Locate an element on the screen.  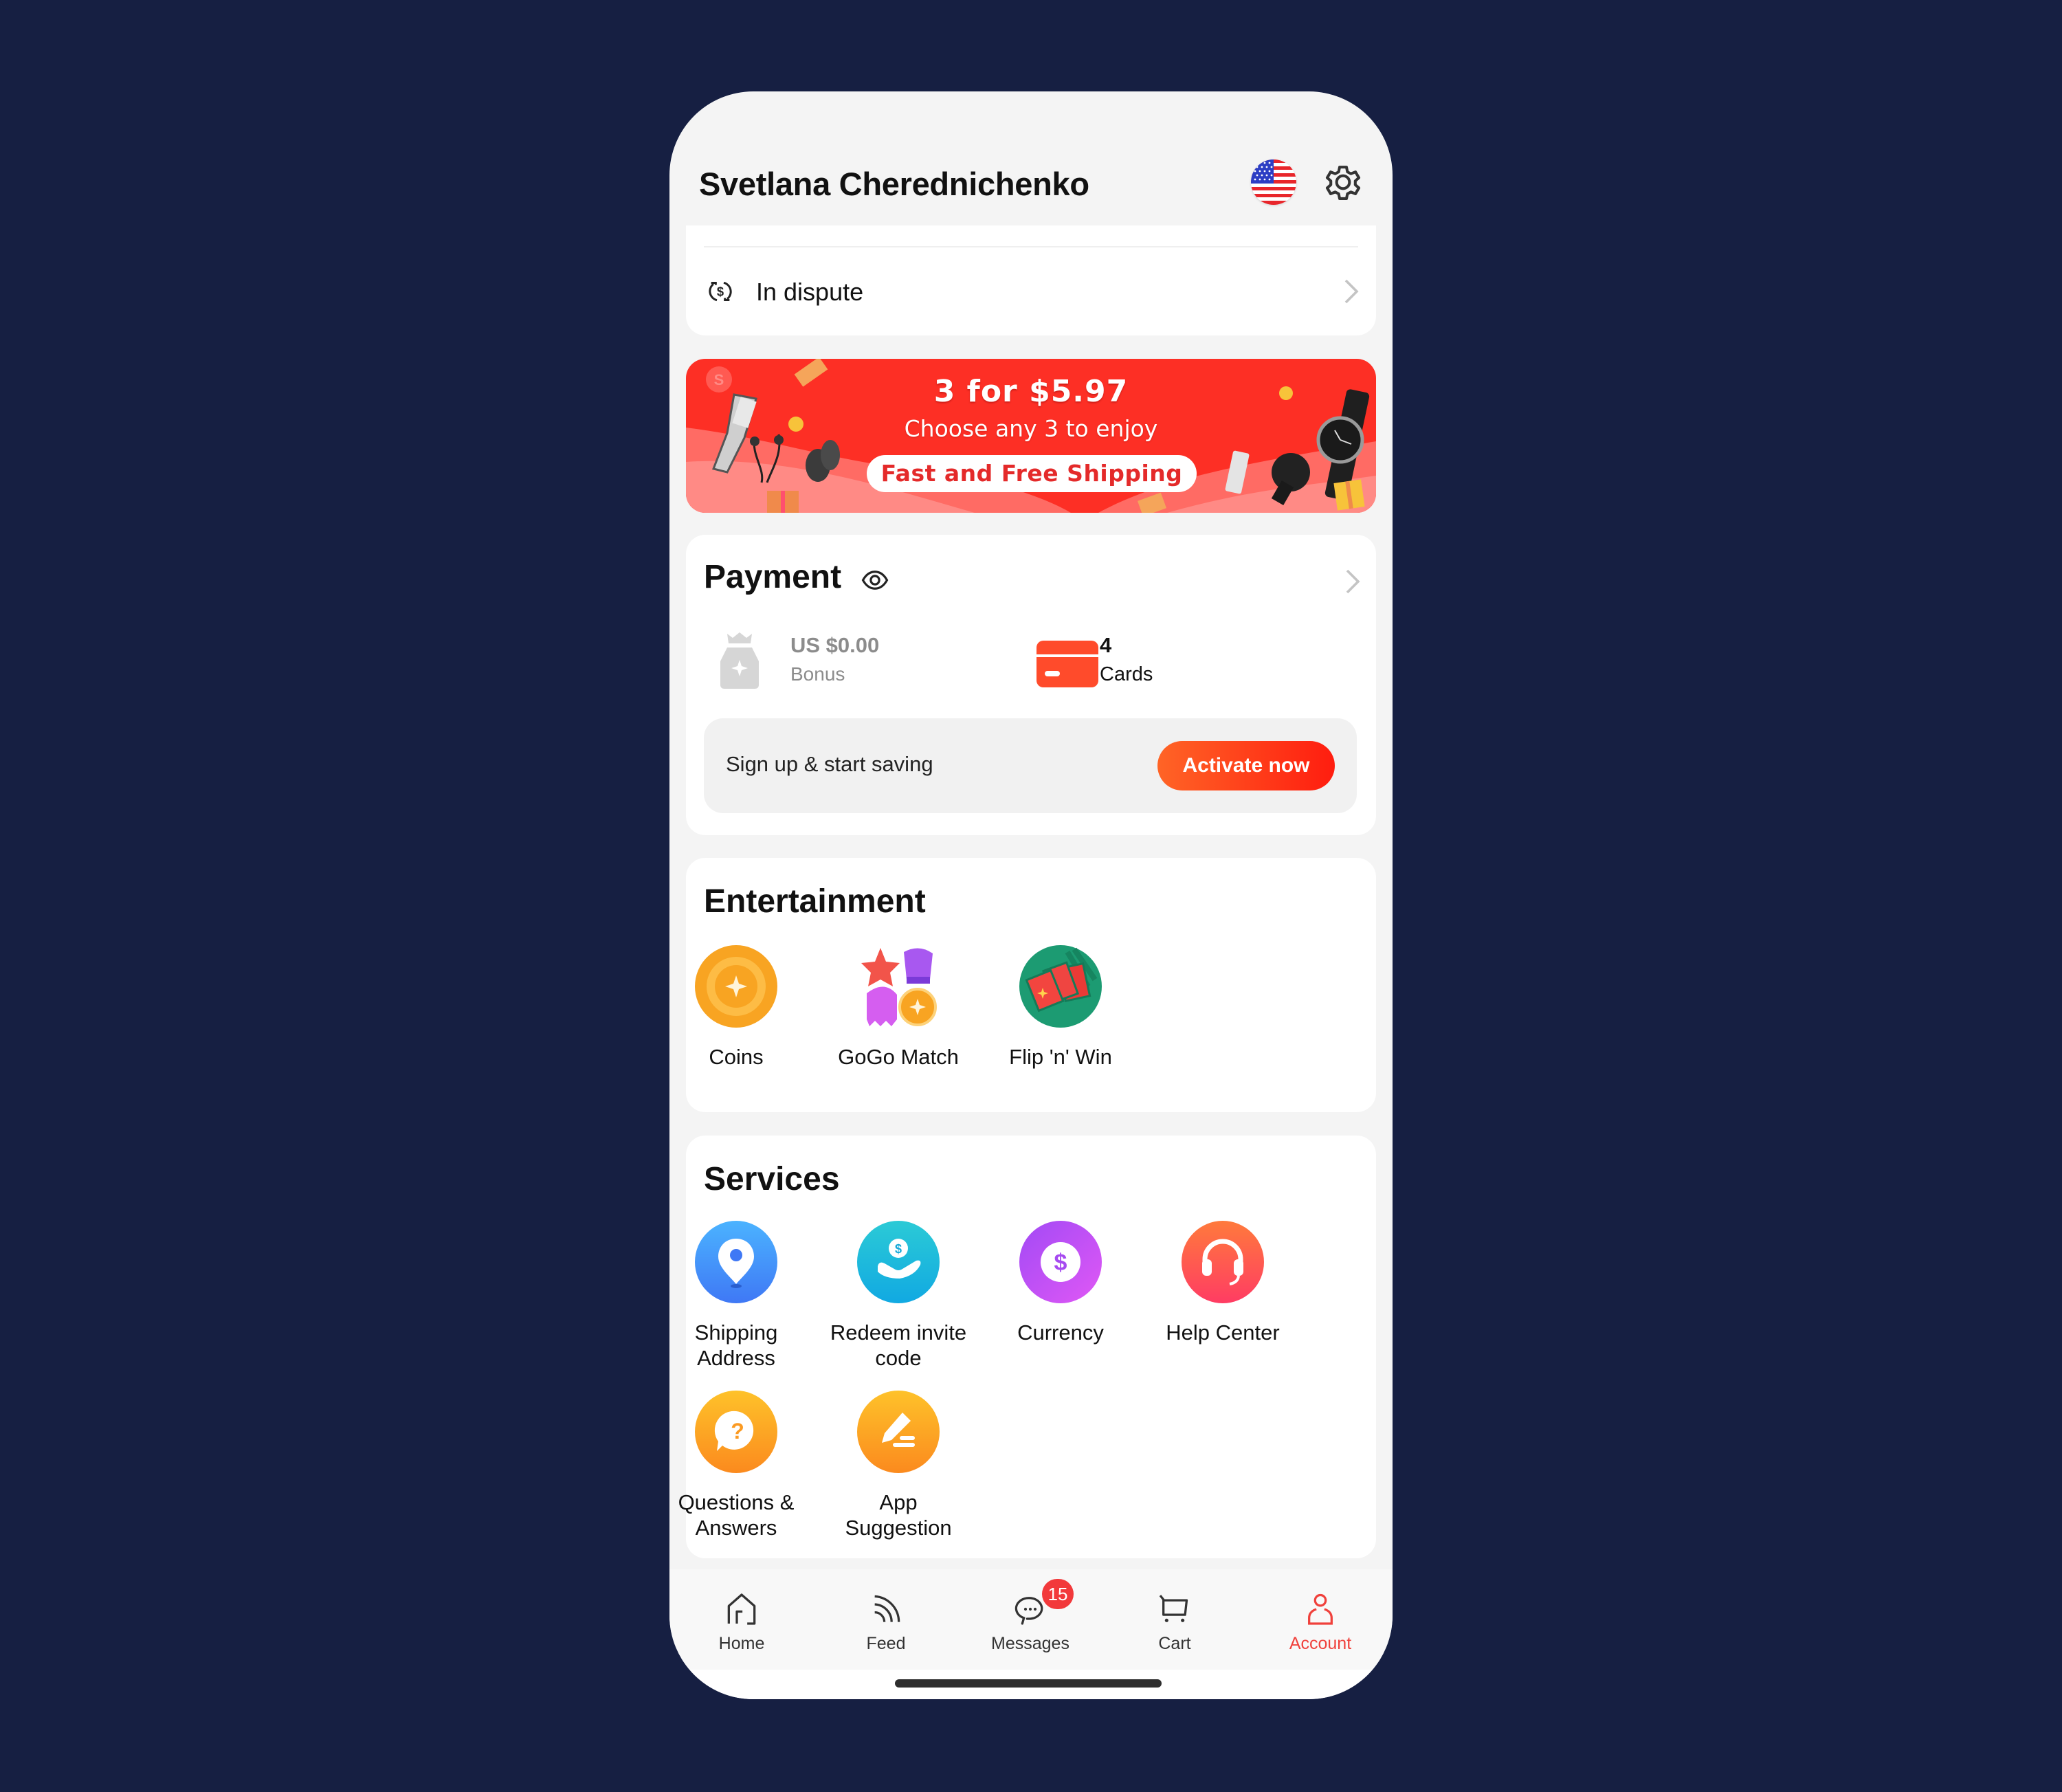
location-pin-icon is located at coordinates (736, 1262).